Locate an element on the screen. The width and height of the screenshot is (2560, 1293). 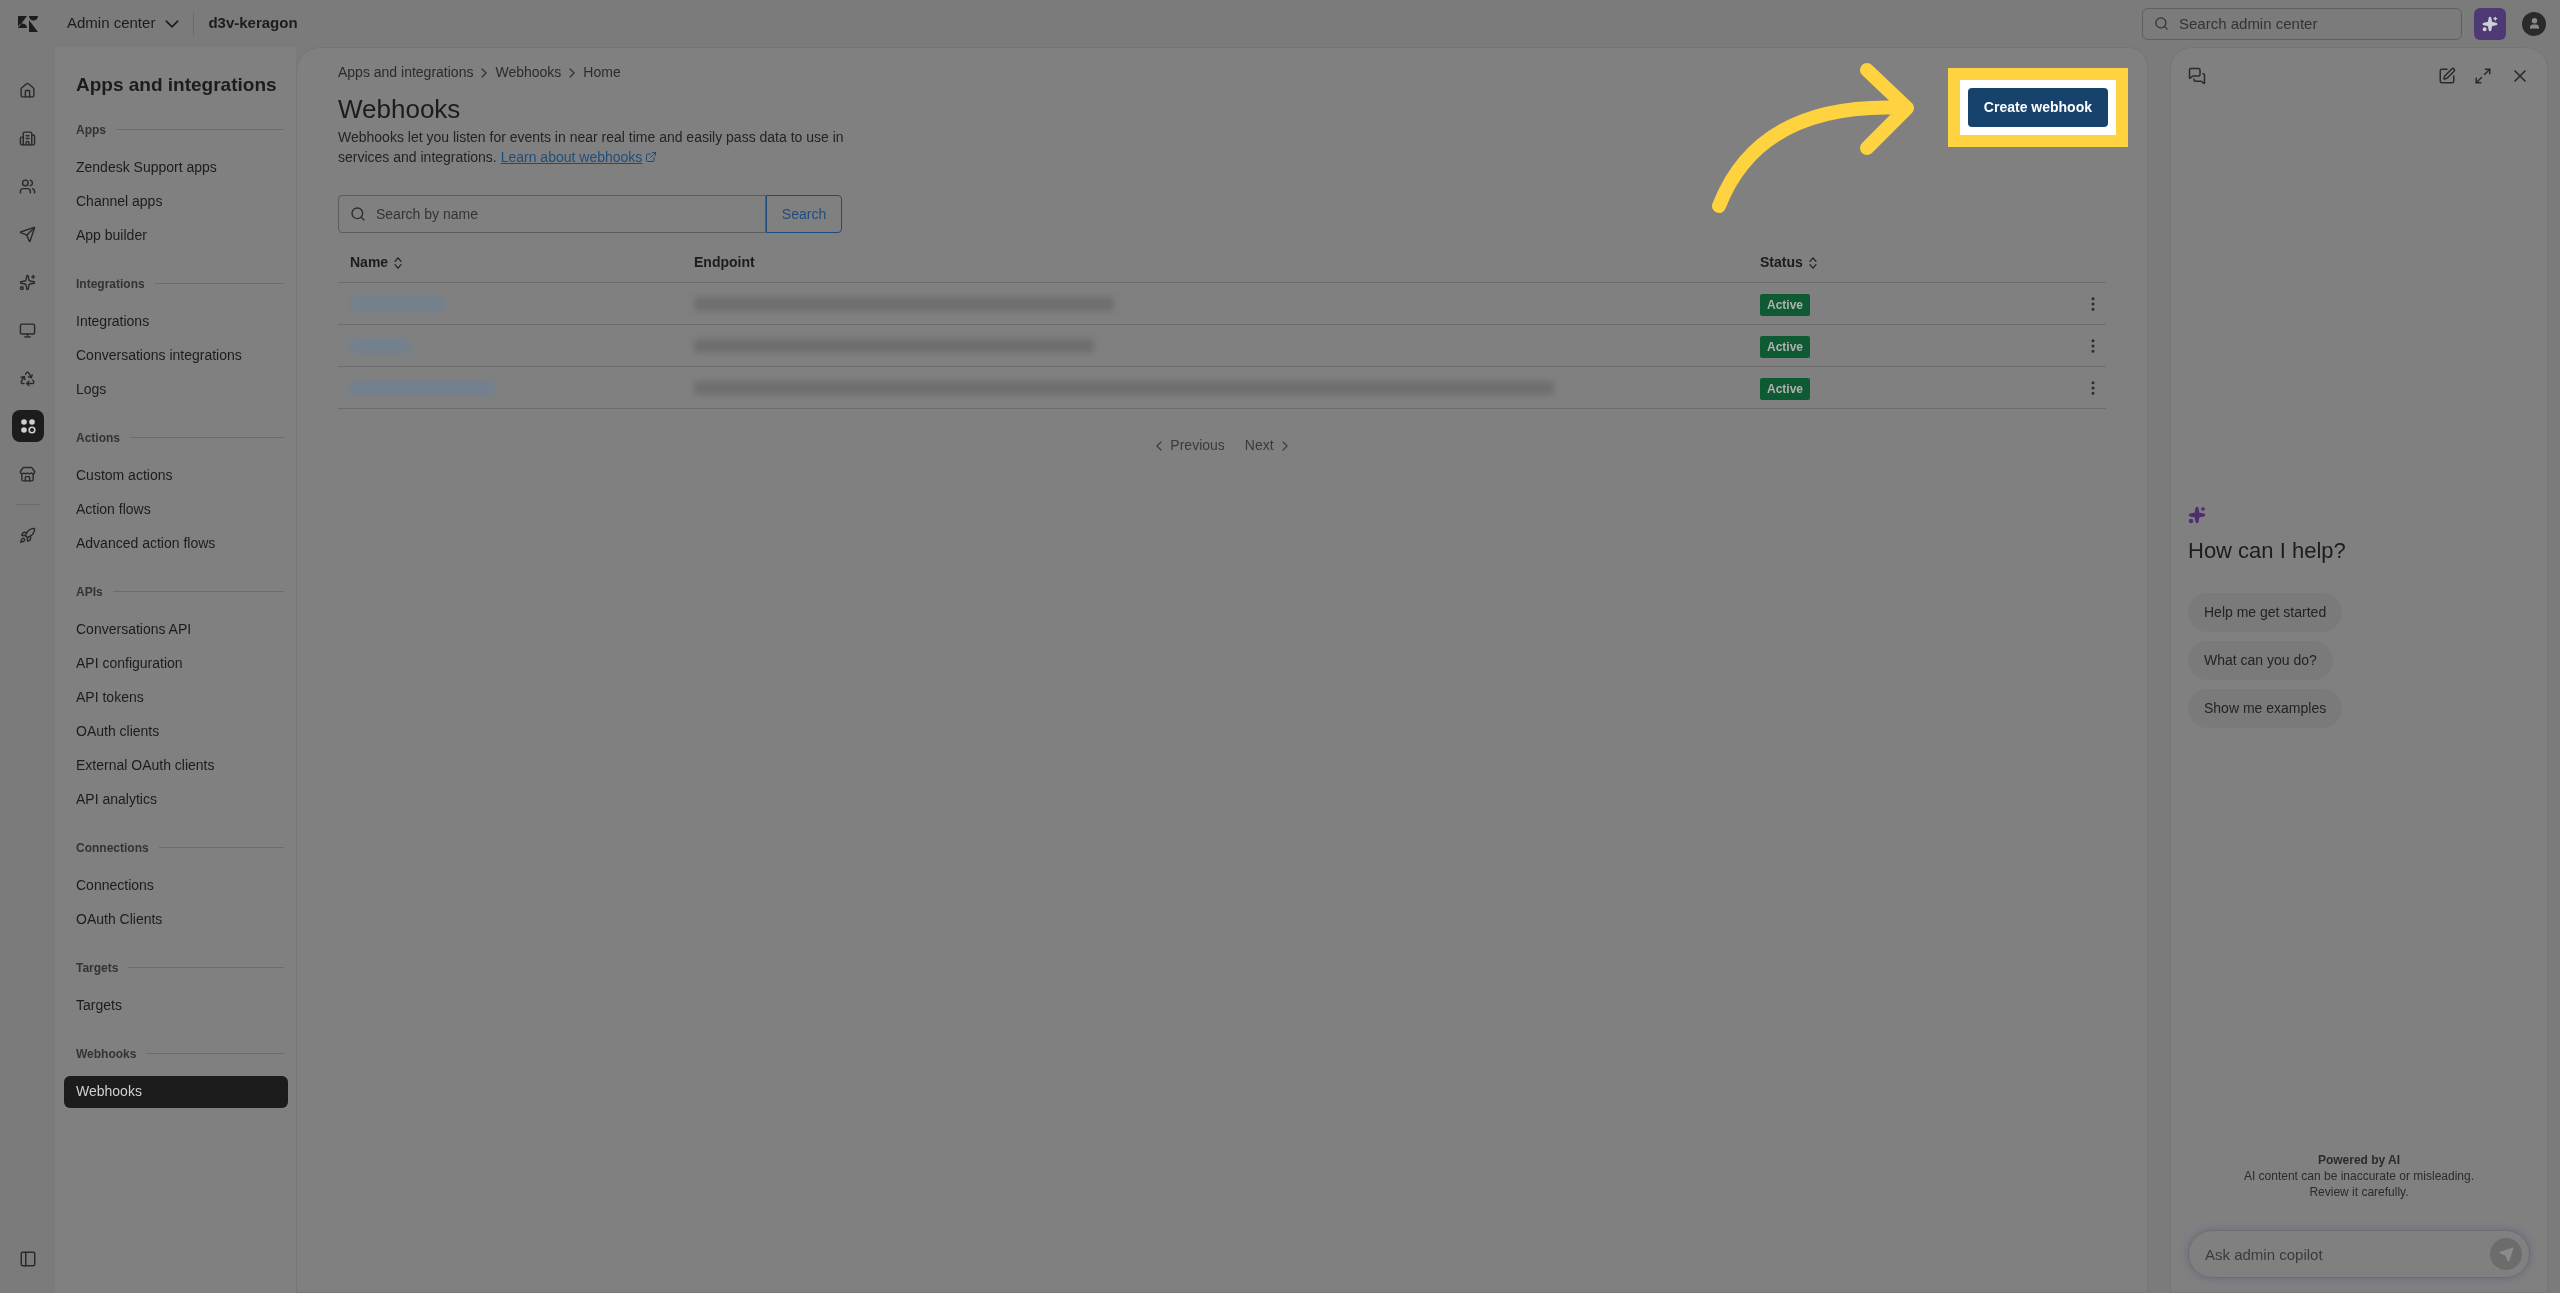
column-header: Status is located at coordinates (1788, 262).